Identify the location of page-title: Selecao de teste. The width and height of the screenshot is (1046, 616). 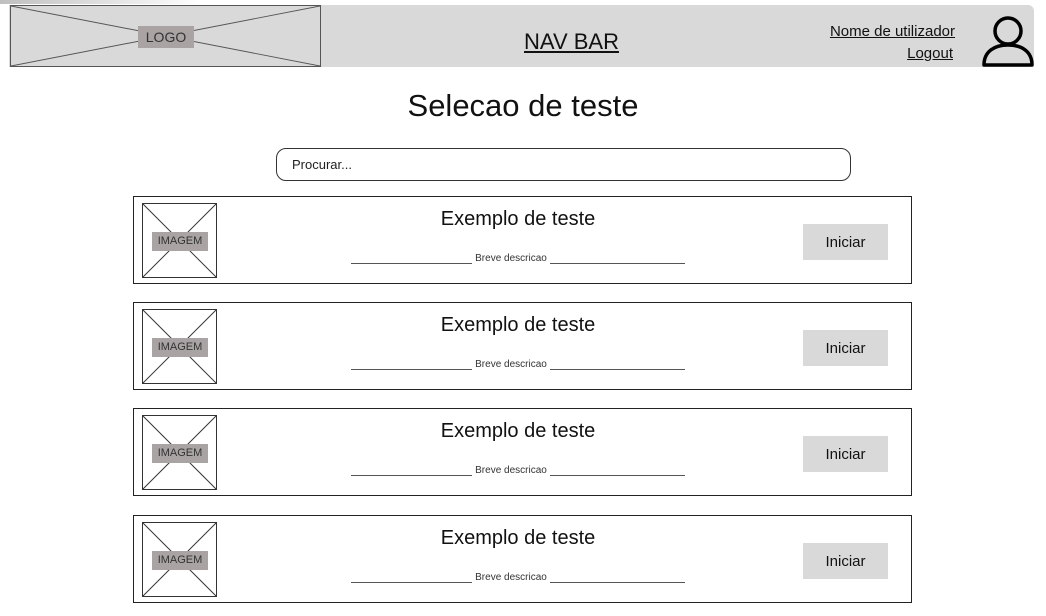
(523, 105).